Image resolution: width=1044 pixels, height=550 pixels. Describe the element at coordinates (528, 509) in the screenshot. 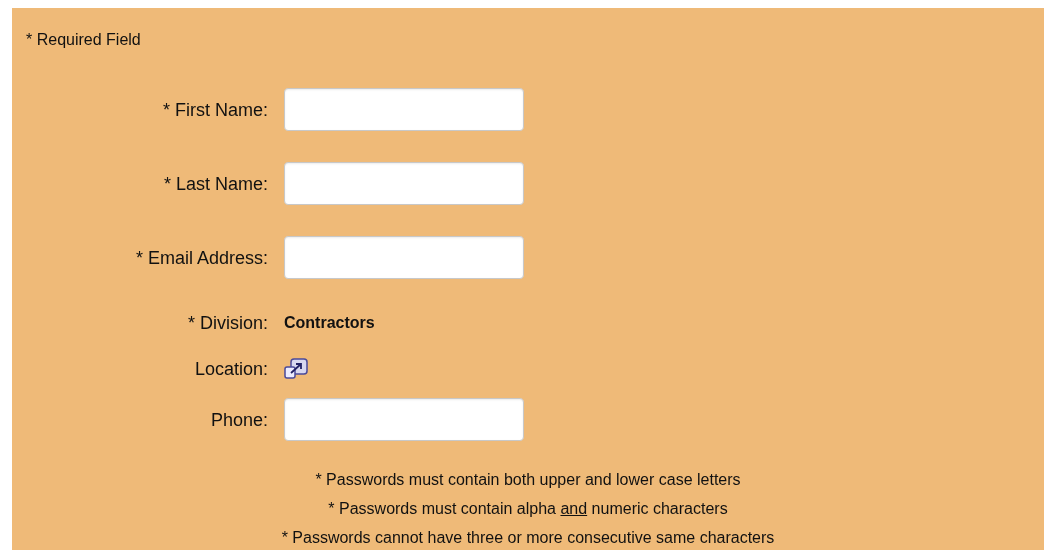

I see `password-rule: * Passwords must contain alpha and numeric characters` at that location.